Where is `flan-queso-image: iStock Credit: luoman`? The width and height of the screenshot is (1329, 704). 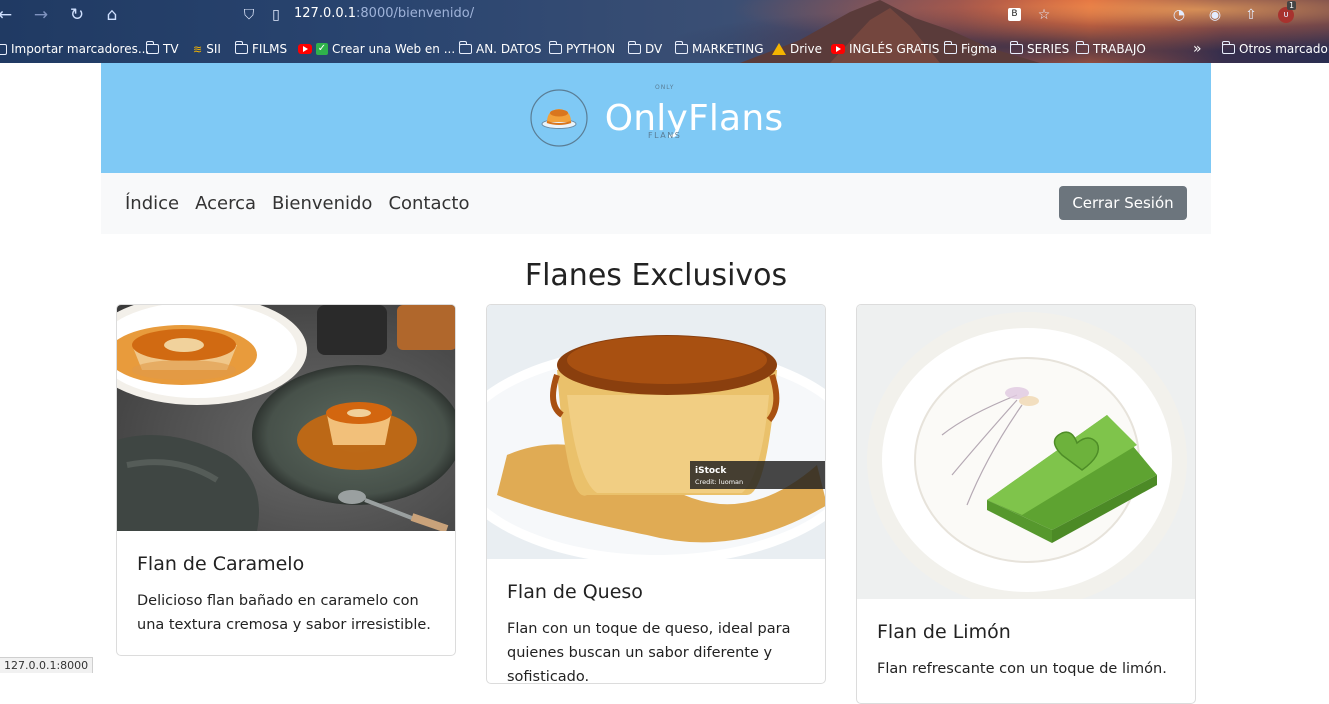 flan-queso-image: iStock Credit: luoman is located at coordinates (656, 432).